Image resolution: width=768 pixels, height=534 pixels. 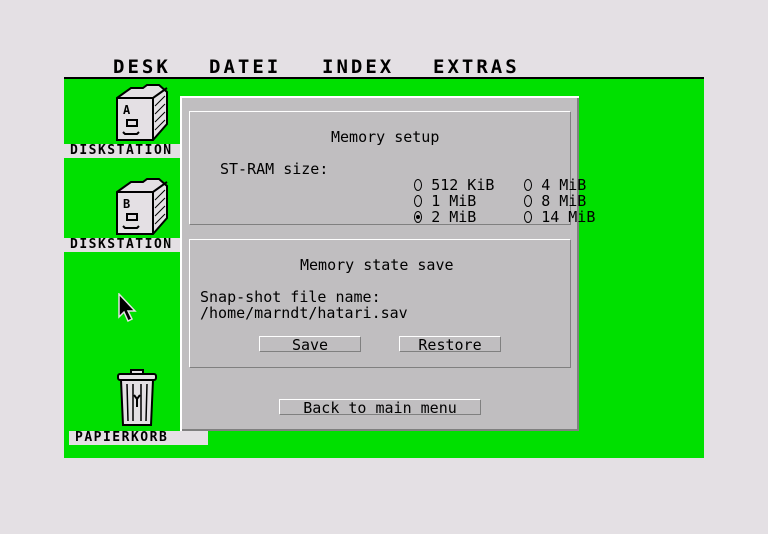 I want to click on menu-datei: DATEI, so click(x=245, y=67).